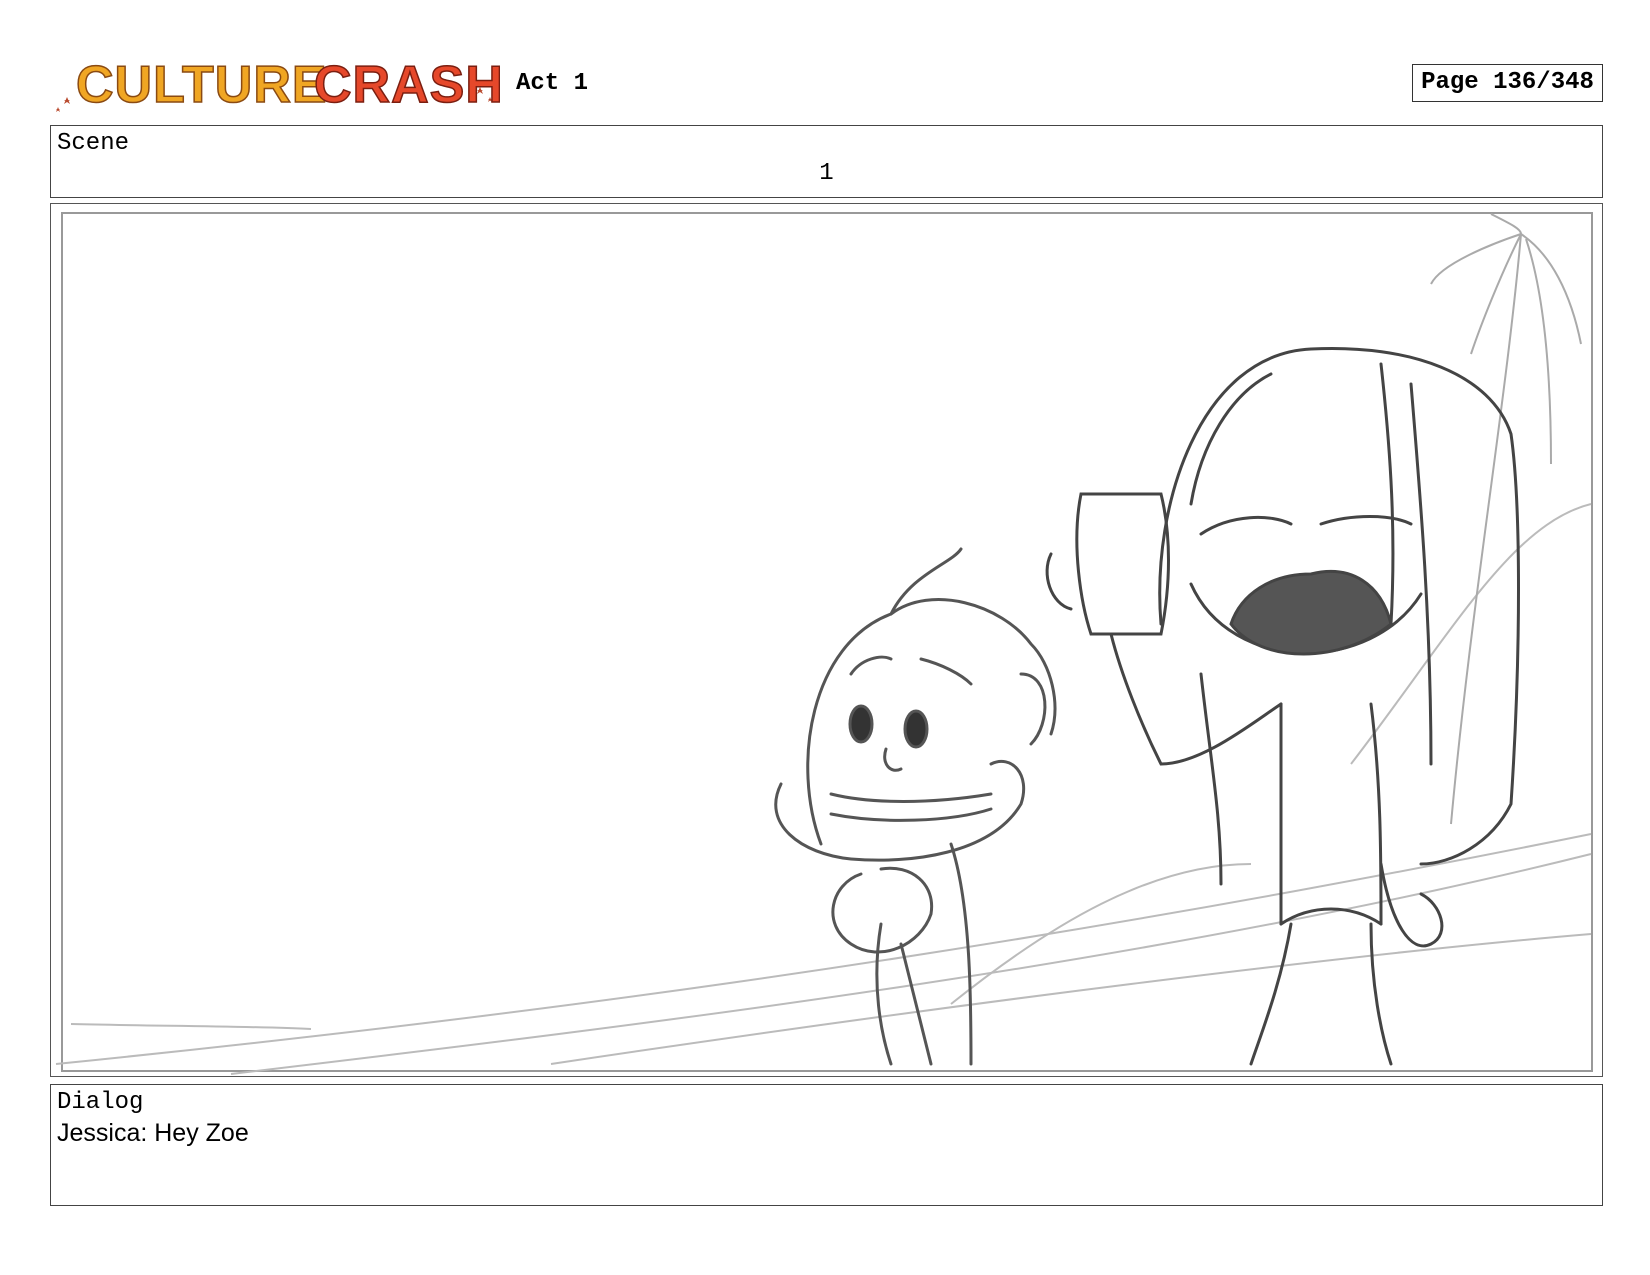 The width and height of the screenshot is (1650, 1275). Describe the element at coordinates (826, 1145) in the screenshot. I see `dialog-box: Dialog Jessica: Hey Zoe` at that location.